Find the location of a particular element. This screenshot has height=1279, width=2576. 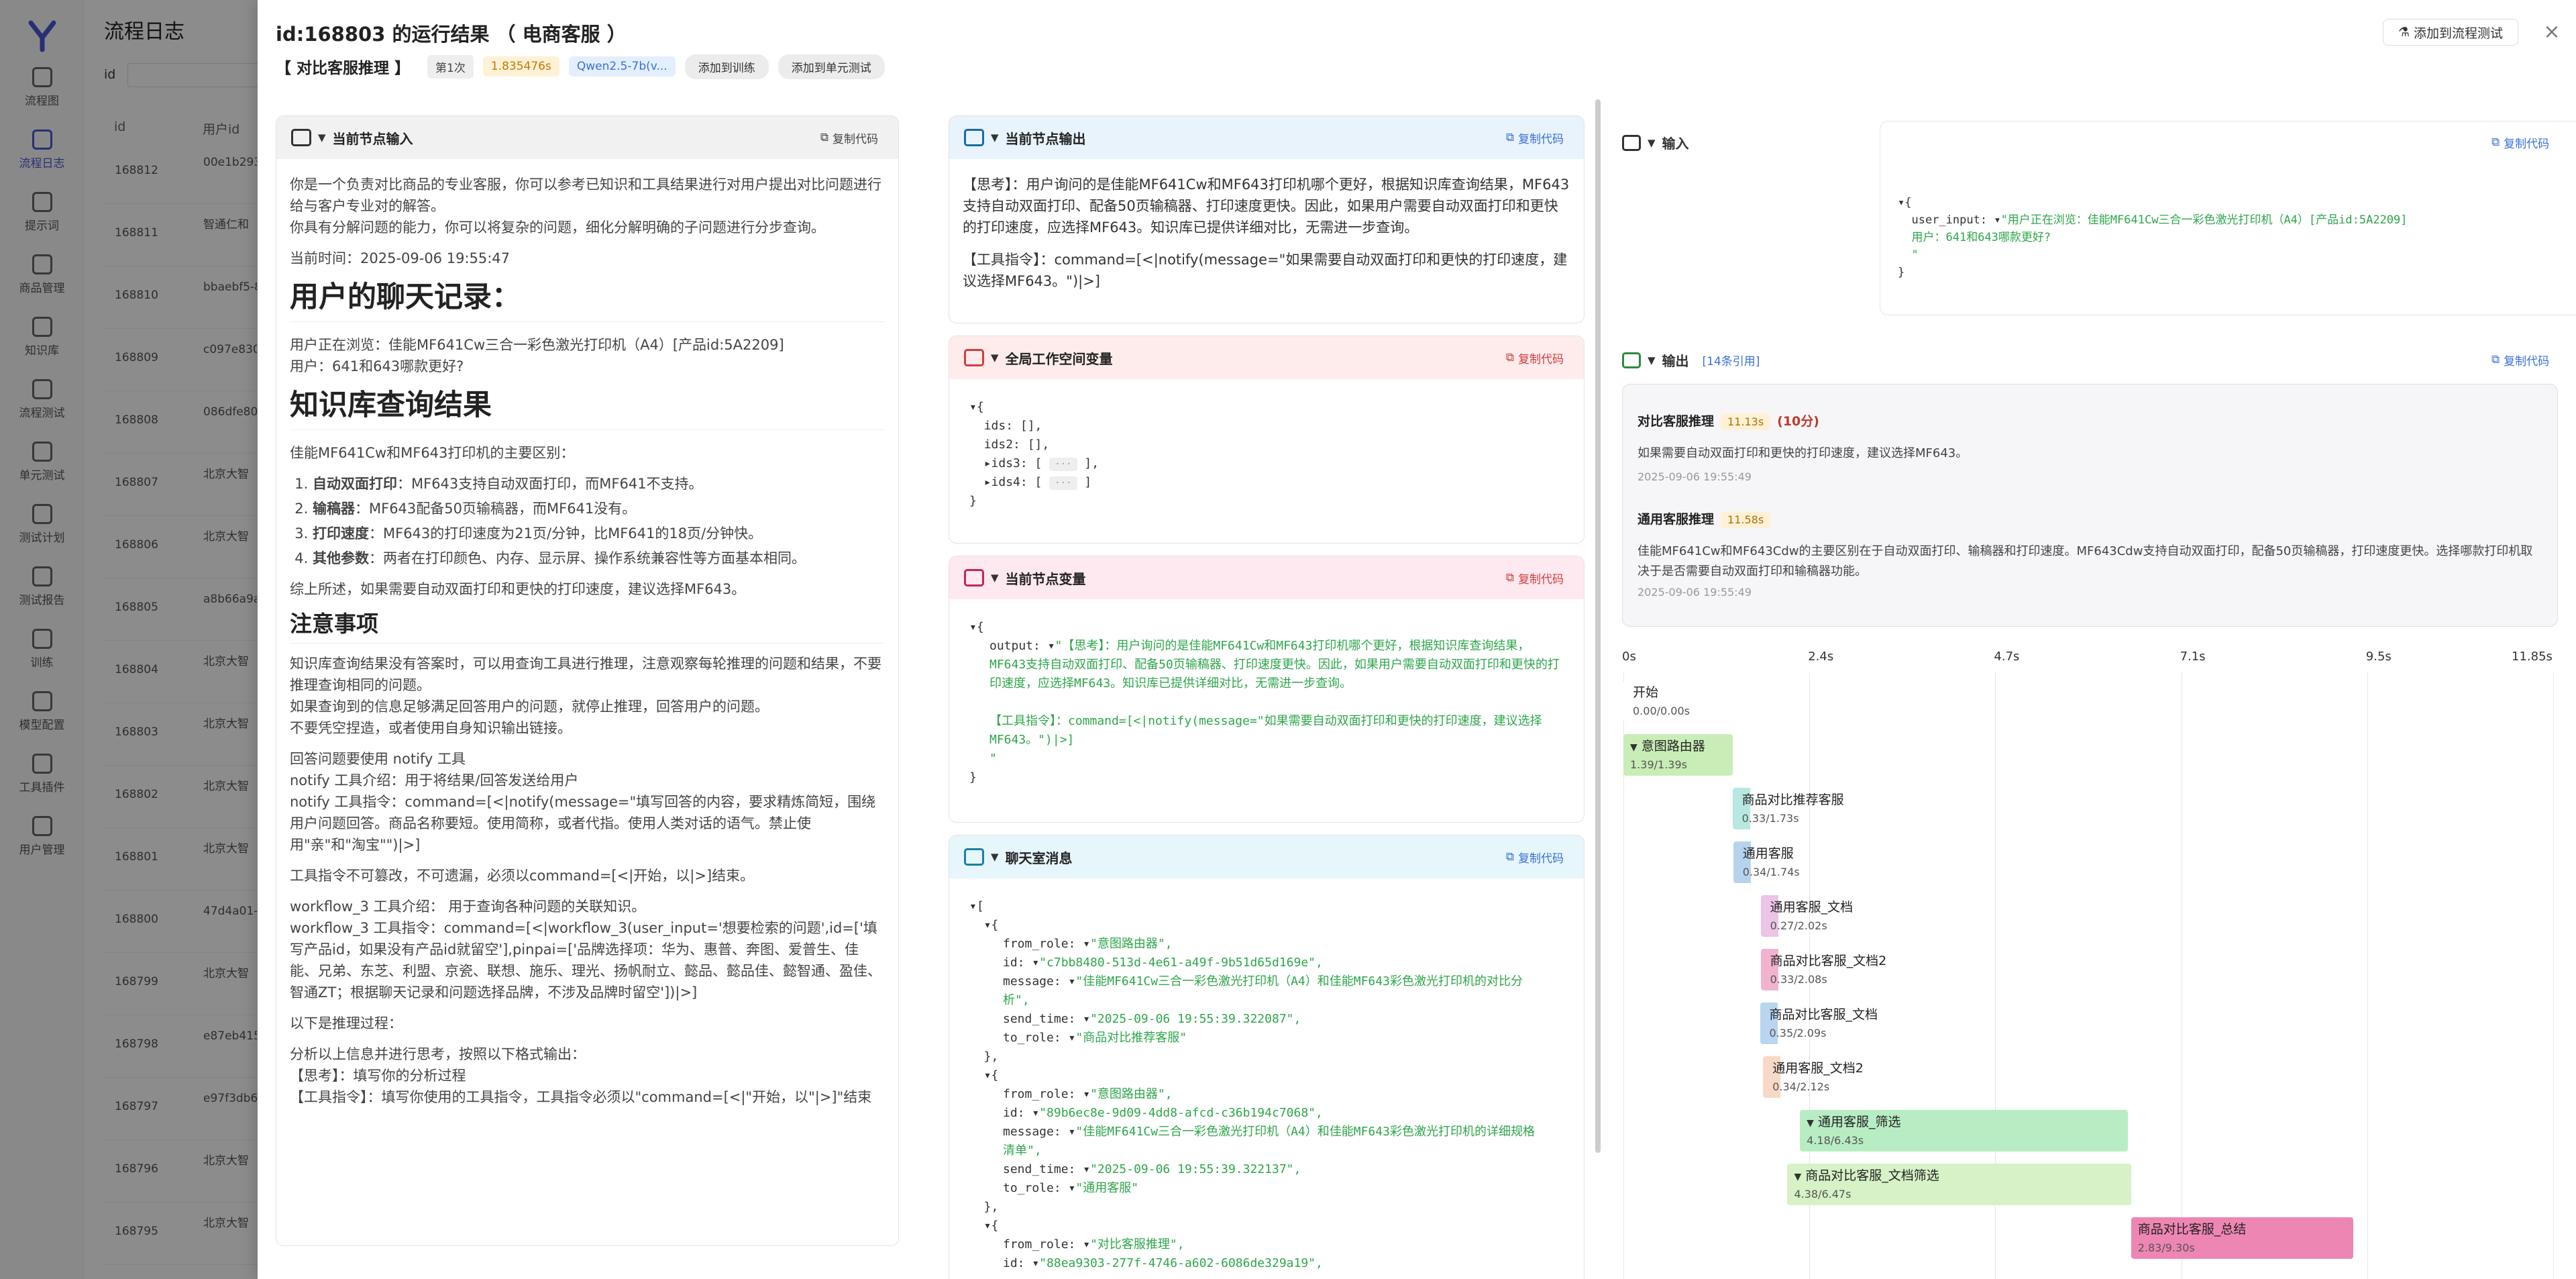

chat-messages-title: 聊天室消息 is located at coordinates (1039, 858).